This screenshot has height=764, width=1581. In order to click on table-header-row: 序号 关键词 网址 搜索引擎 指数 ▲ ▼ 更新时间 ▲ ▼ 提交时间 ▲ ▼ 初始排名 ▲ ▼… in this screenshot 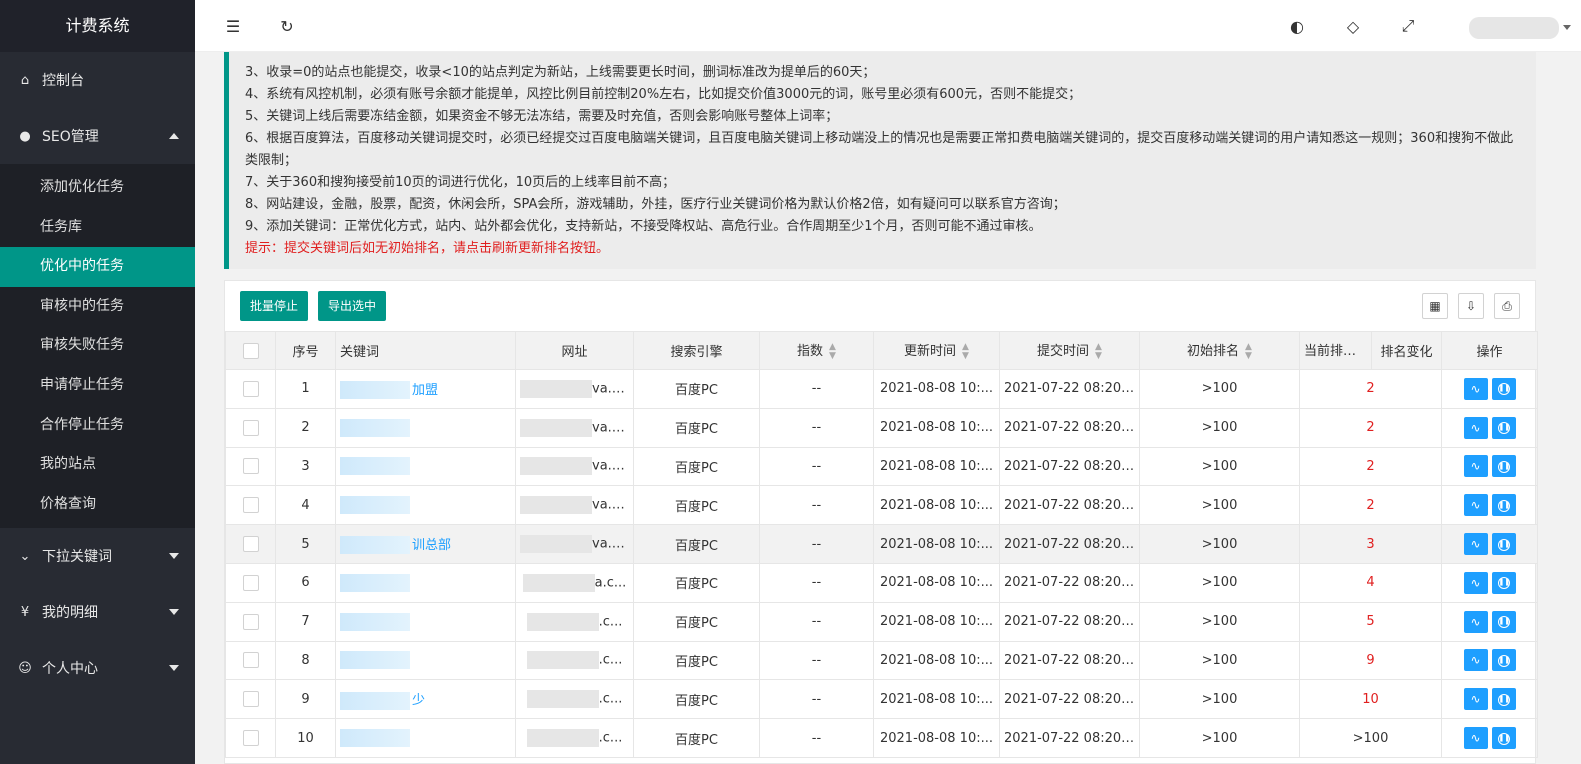, I will do `click(881, 350)`.